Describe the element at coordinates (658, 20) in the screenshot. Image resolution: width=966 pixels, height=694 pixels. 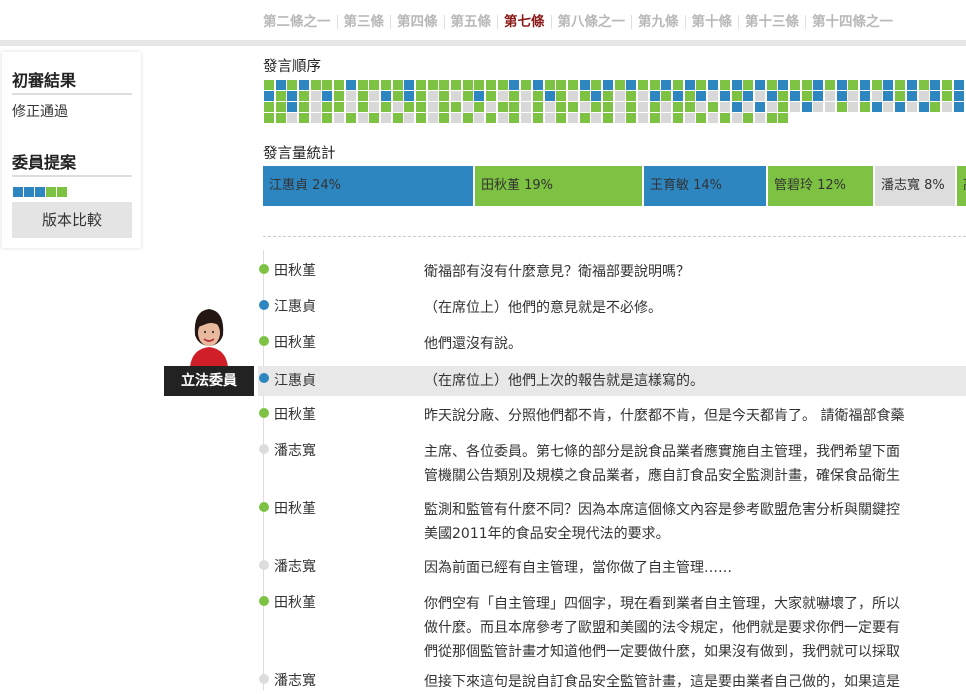
I see `tab-7: 第九條` at that location.